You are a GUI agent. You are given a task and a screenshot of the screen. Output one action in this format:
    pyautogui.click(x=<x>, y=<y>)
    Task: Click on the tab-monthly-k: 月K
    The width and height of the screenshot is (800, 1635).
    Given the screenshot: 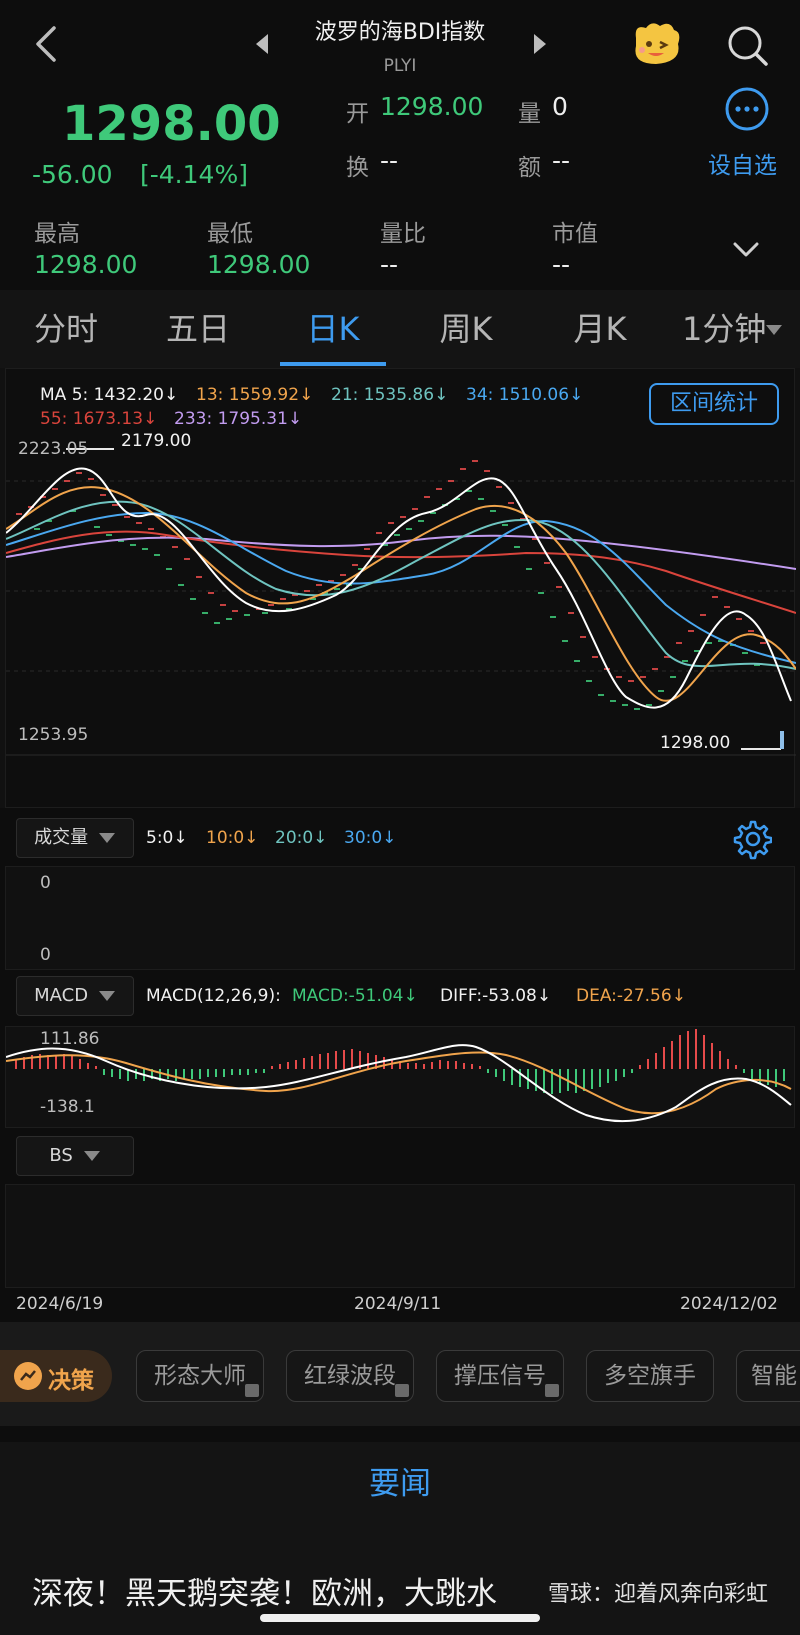 What is the action you would take?
    pyautogui.click(x=600, y=329)
    